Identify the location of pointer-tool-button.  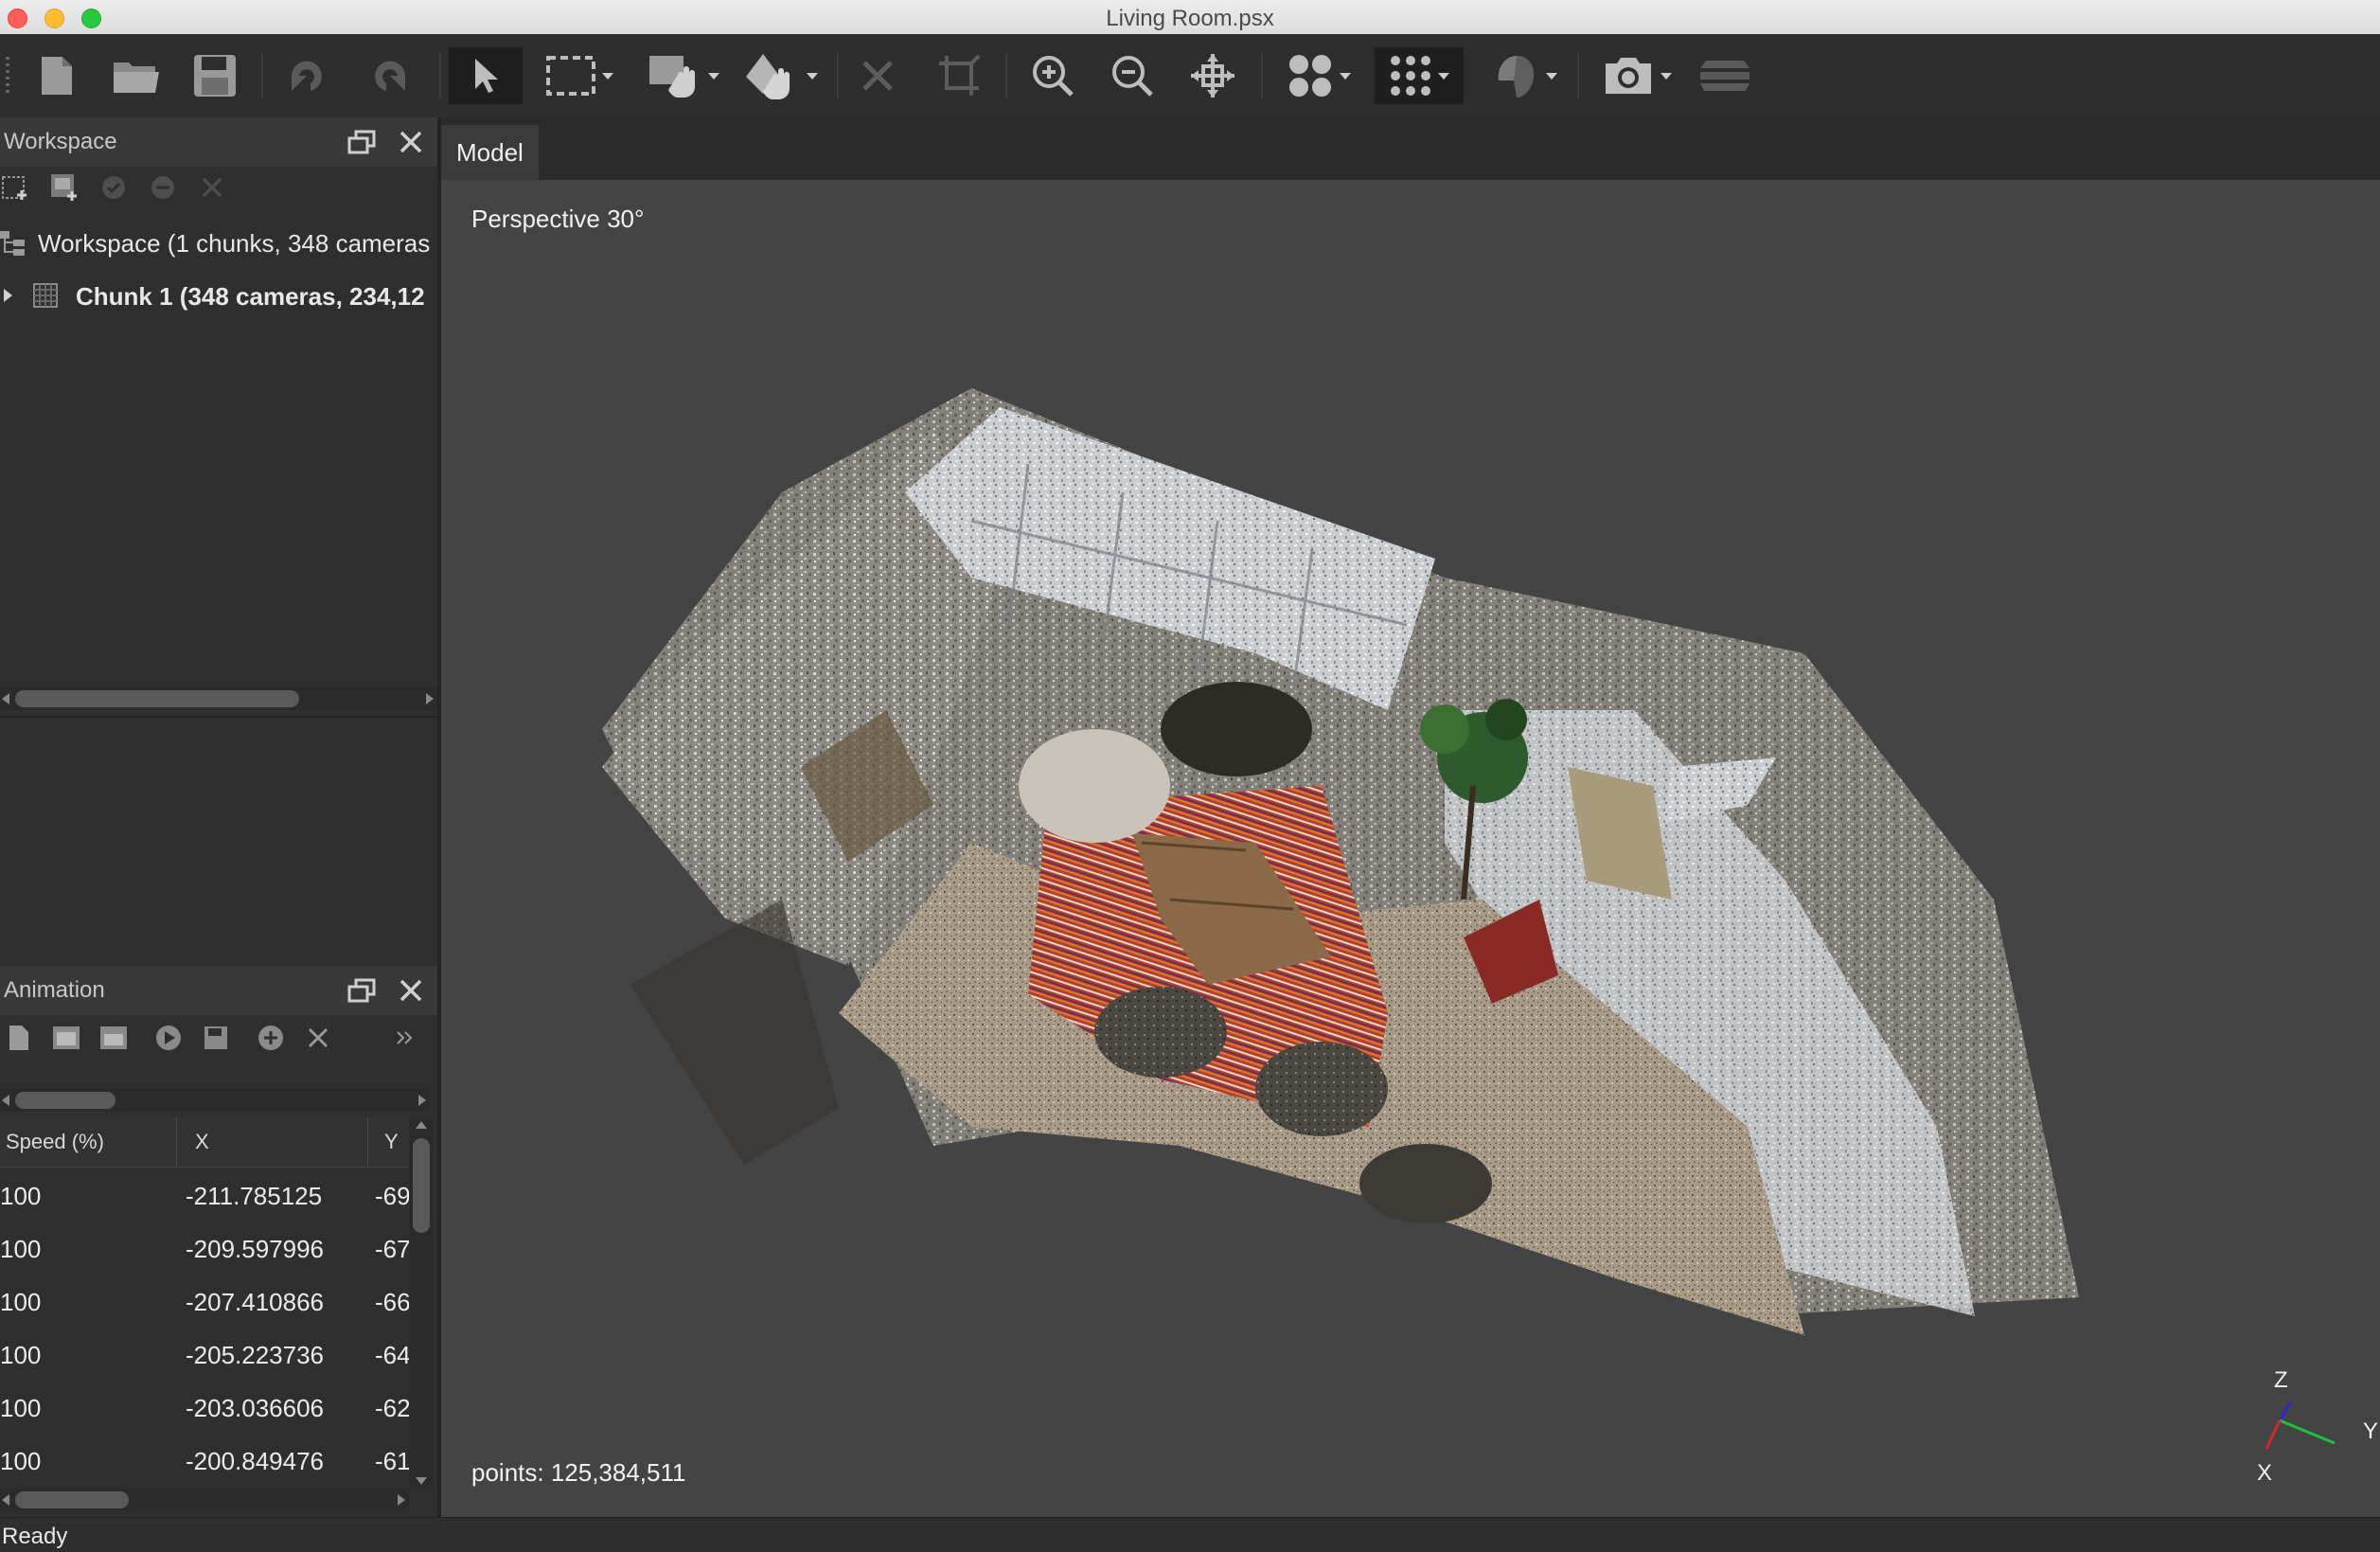
(486, 75).